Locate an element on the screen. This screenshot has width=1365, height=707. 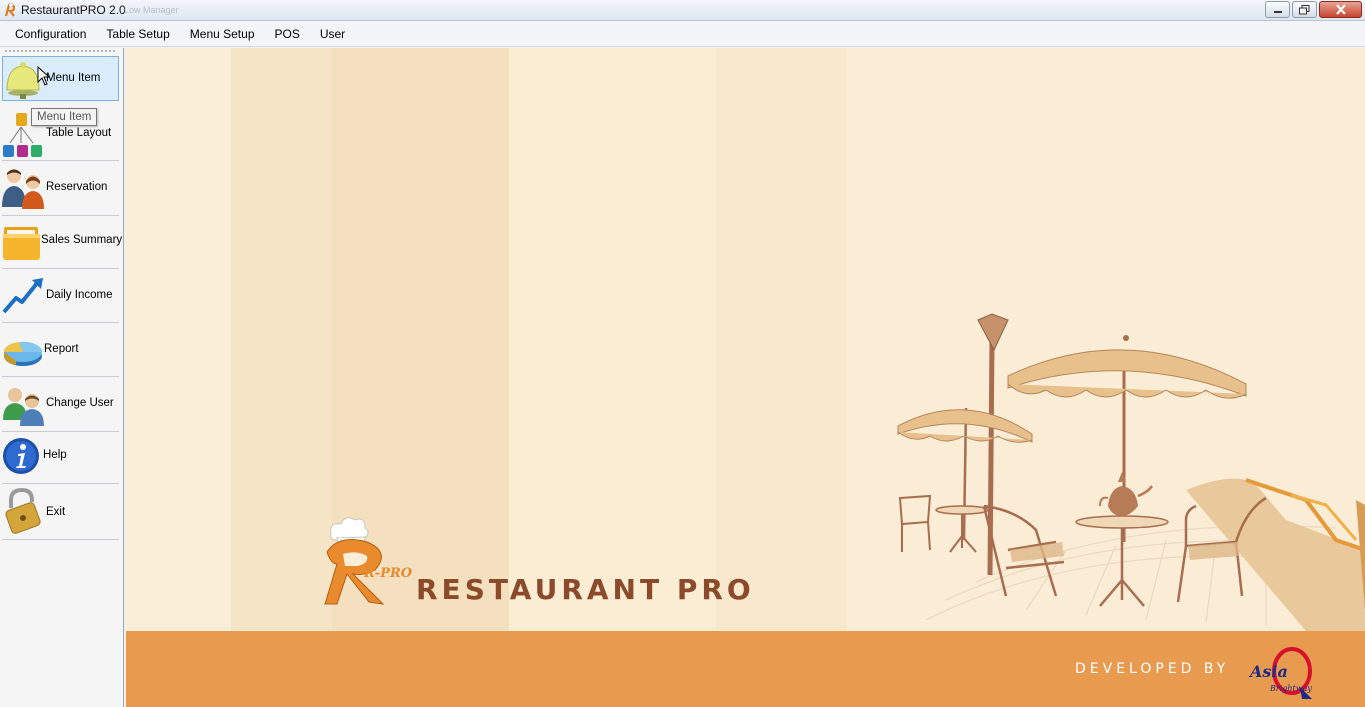
restore-icon is located at coordinates (1304, 9).